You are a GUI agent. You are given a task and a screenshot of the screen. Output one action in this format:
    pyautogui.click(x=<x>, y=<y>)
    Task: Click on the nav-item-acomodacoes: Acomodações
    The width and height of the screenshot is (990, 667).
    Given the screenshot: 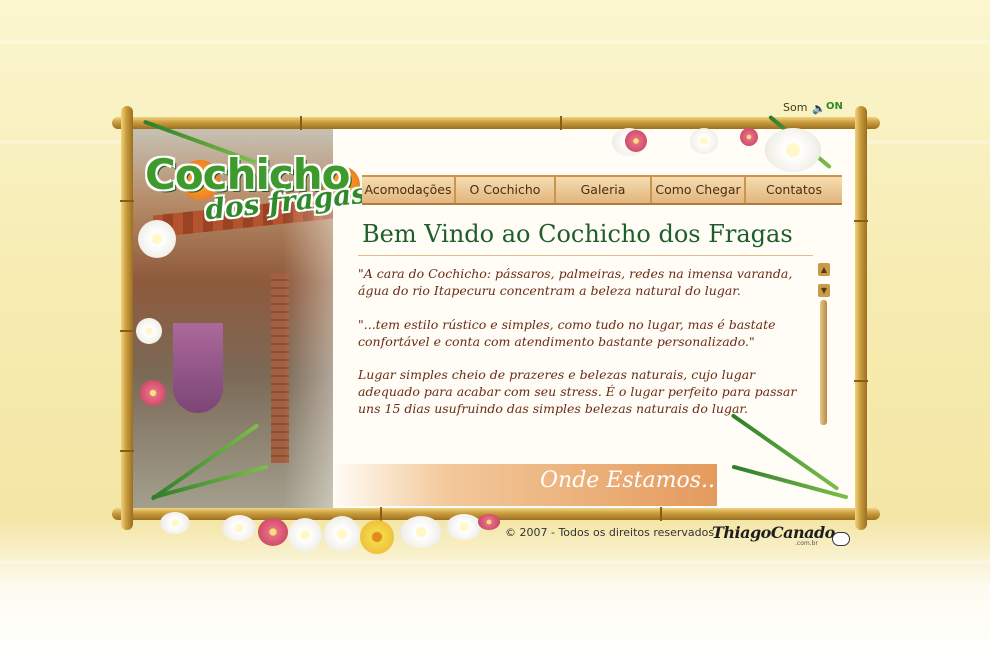 What is the action you would take?
    pyautogui.click(x=409, y=190)
    